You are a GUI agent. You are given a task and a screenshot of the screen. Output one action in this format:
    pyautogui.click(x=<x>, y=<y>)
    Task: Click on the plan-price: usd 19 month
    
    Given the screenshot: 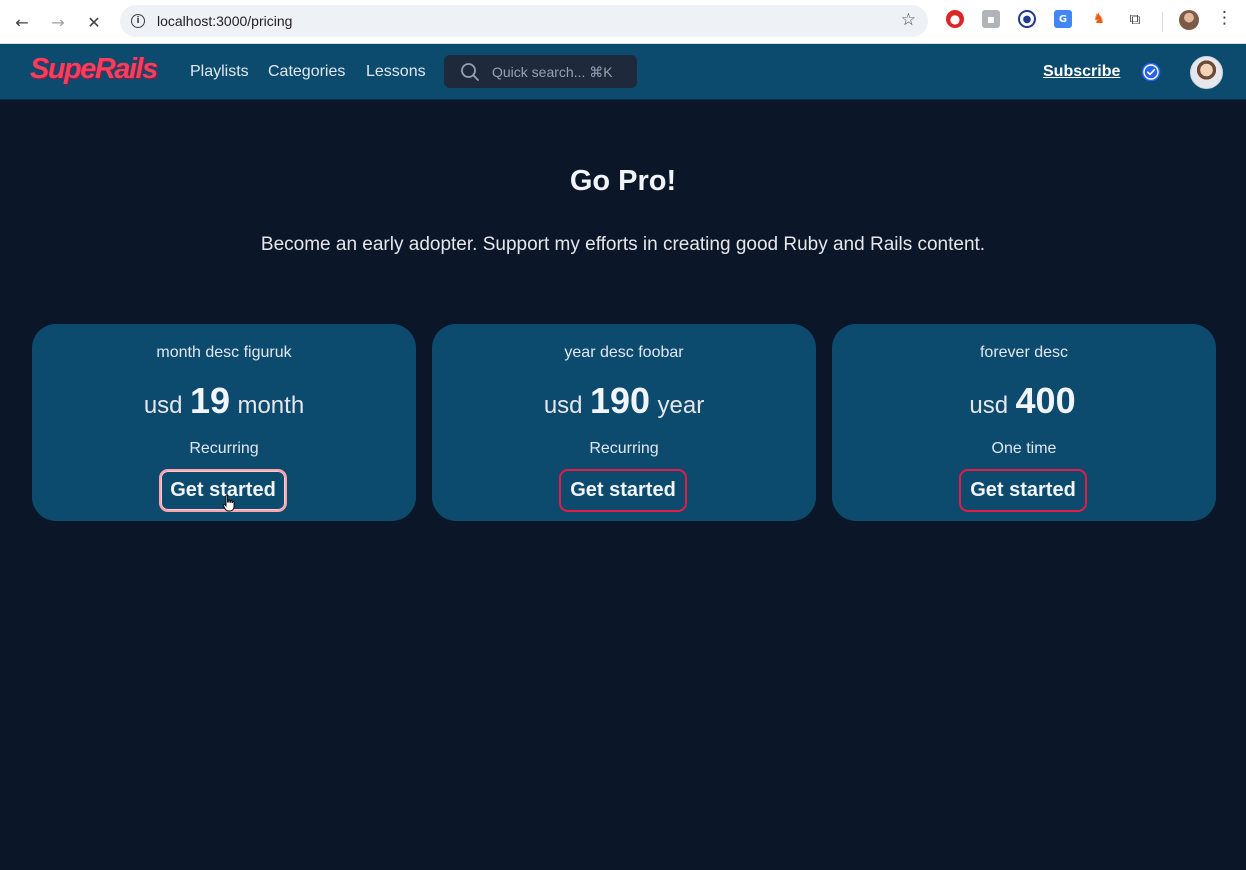 What is the action you would take?
    pyautogui.click(x=224, y=401)
    